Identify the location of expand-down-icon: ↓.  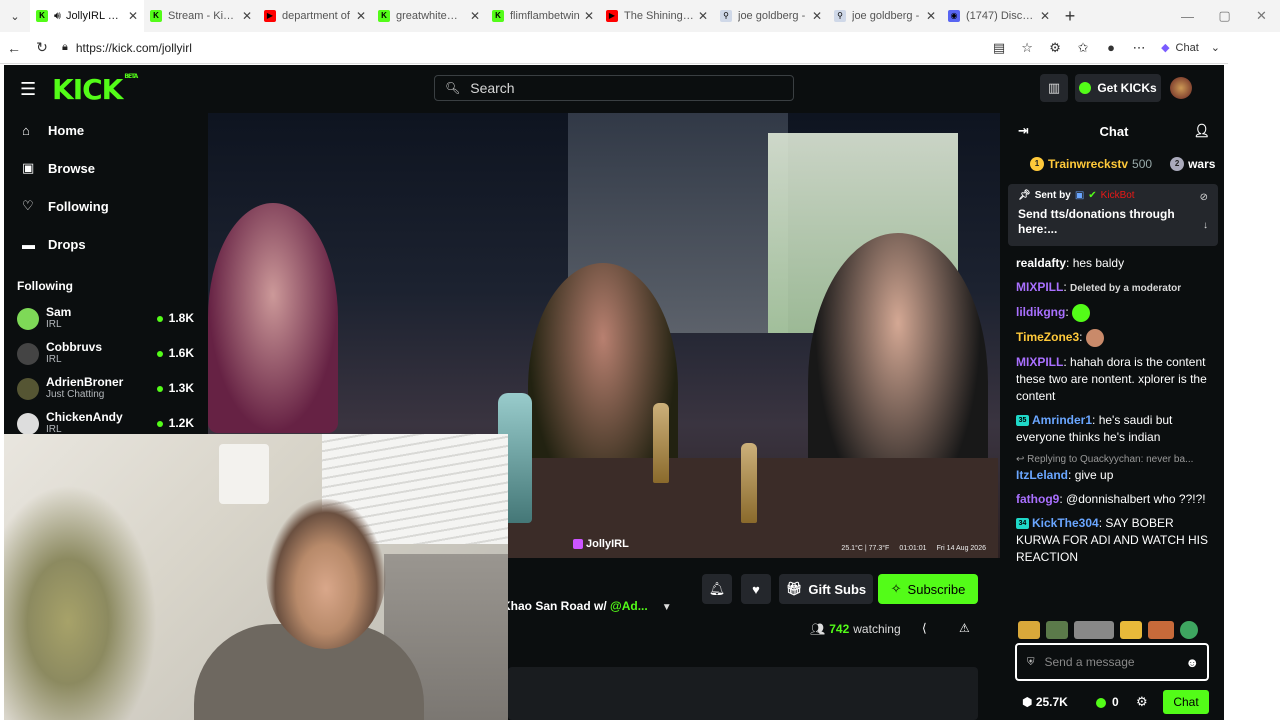
(1205, 225).